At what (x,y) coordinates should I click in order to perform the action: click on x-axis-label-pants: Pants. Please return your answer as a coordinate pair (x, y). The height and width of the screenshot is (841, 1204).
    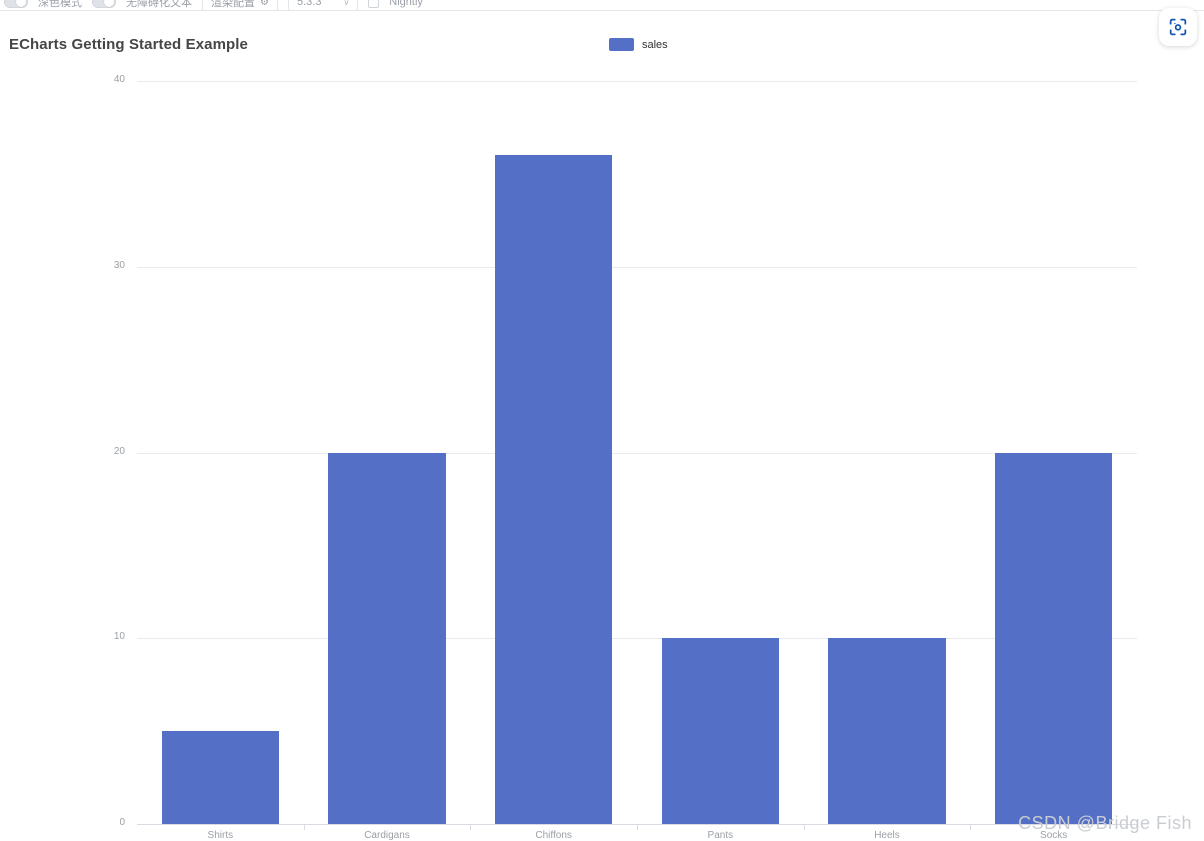
    Looking at the image, I should click on (720, 835).